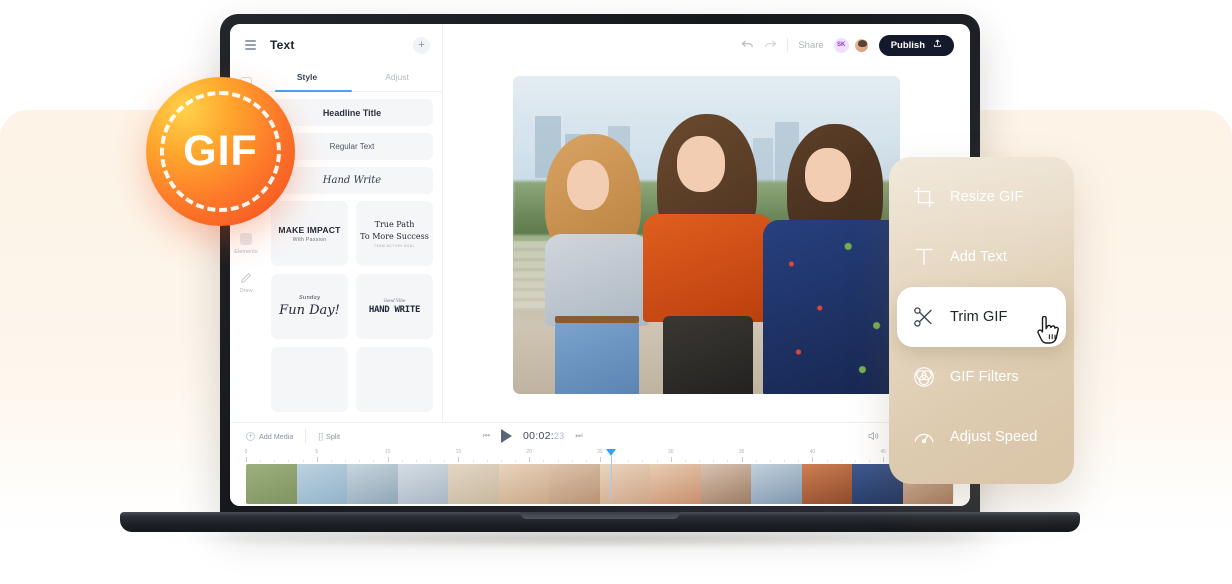 This screenshot has width=1232, height=584. Describe the element at coordinates (309, 239) in the screenshot. I see `card-line-2: With Passion` at that location.